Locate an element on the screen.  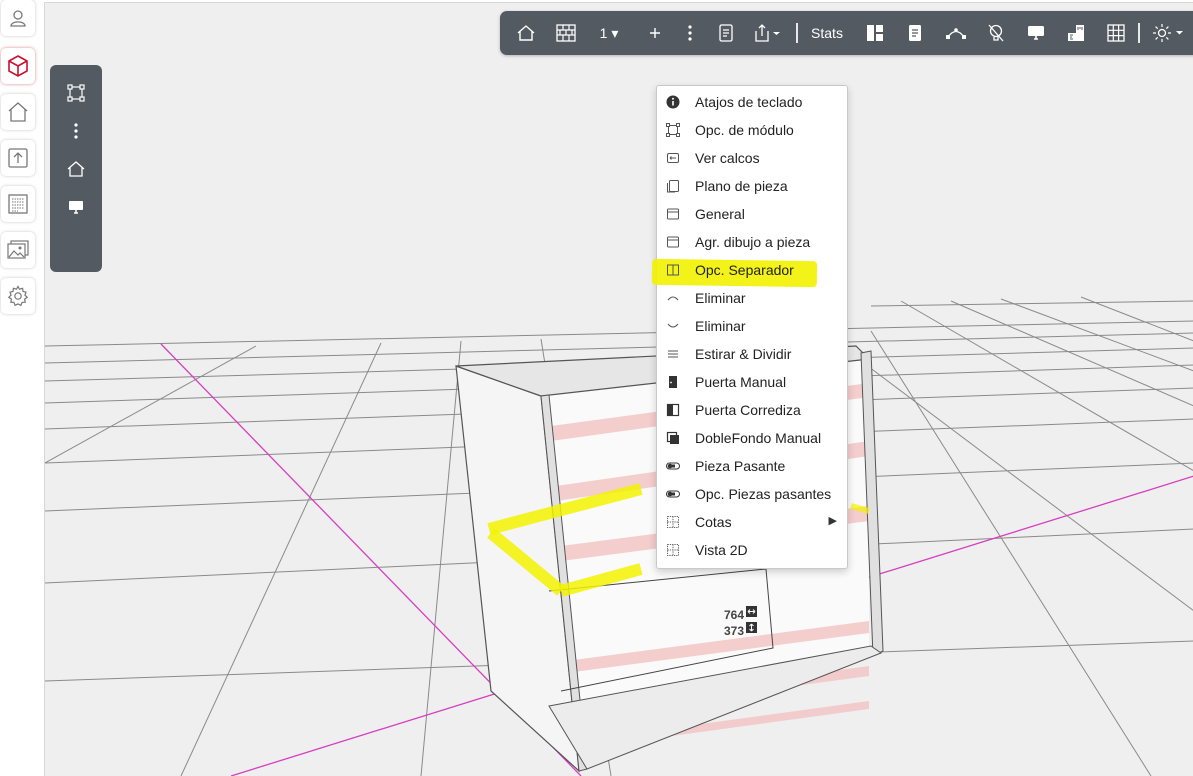
menu-item-pieza-pasante: Pieza Pasante is located at coordinates (752, 466).